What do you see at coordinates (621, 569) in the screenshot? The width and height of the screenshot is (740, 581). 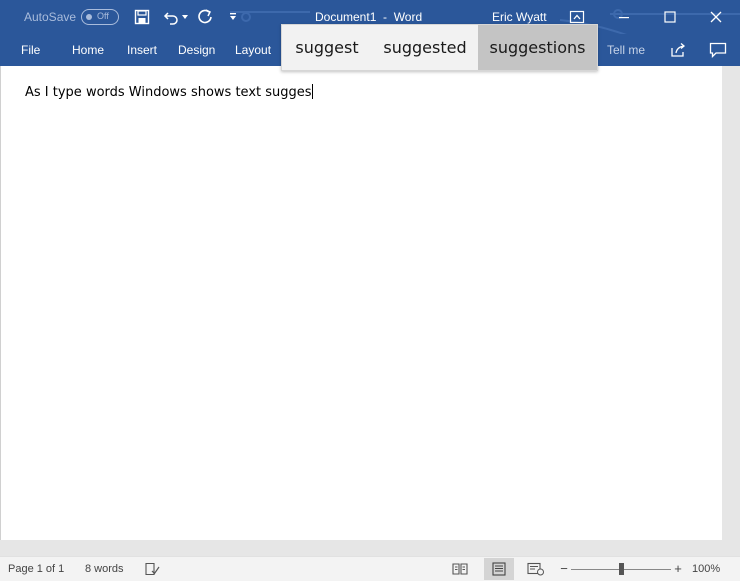 I see `zoom-slider-thumb` at bounding box center [621, 569].